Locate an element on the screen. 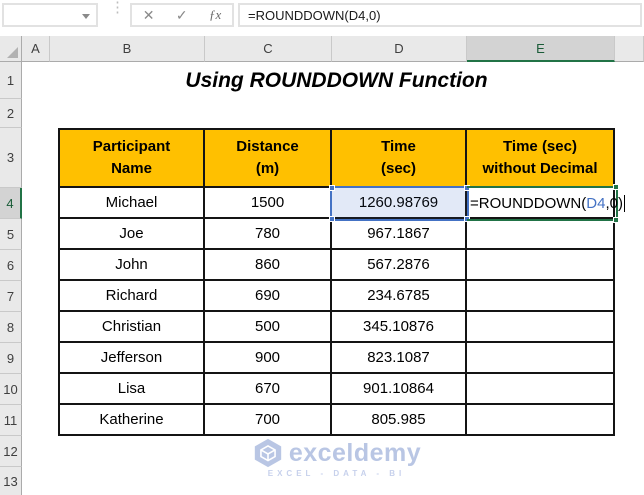 The height and width of the screenshot is (495, 644). cell-time: 805.985 is located at coordinates (399, 420).